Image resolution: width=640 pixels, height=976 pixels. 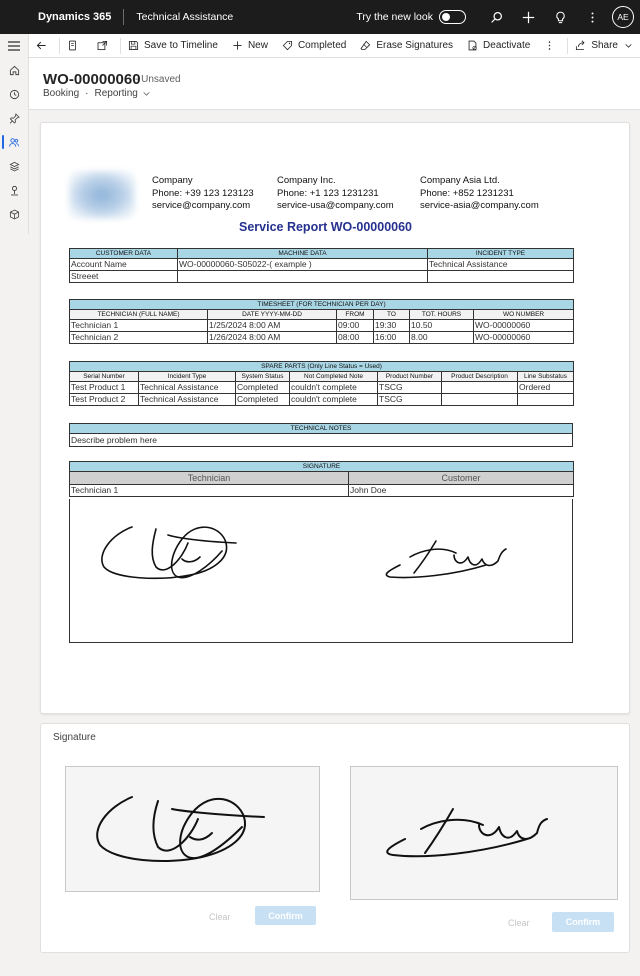 I want to click on entity-name: Booking, so click(x=61, y=93).